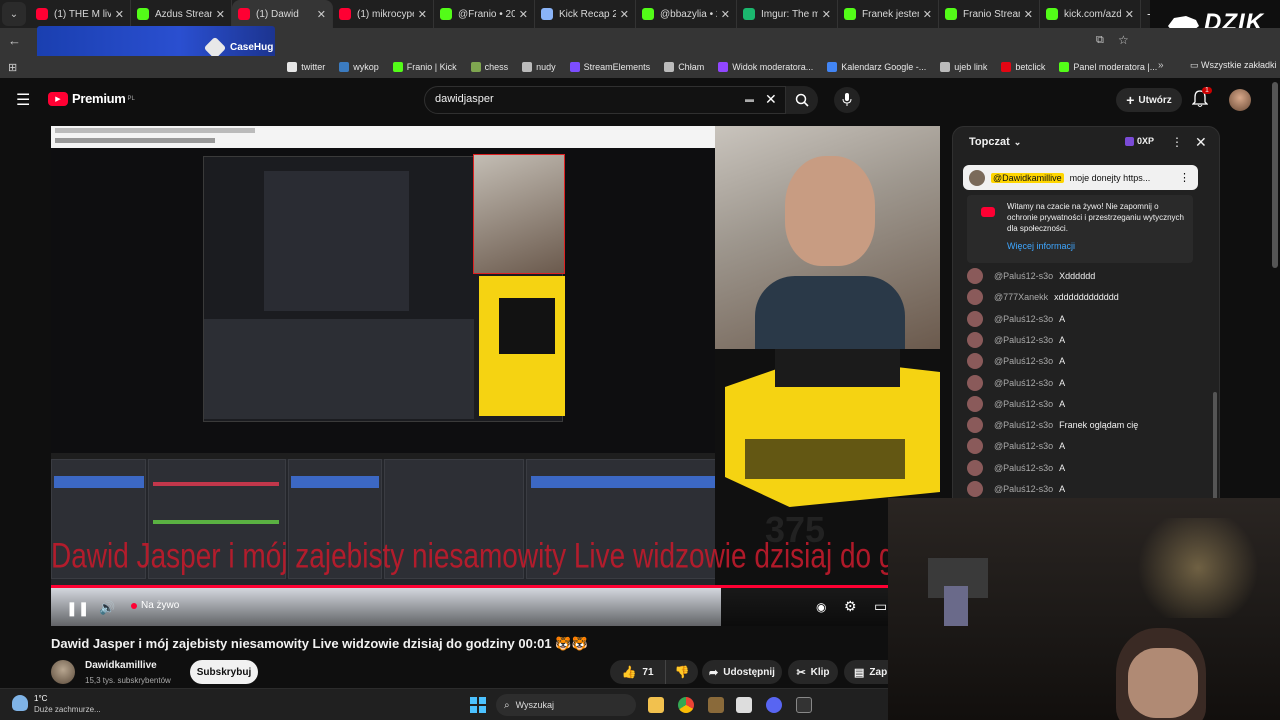 The image size is (1280, 720). Describe the element at coordinates (14, 14) in the screenshot. I see `tab-search-chevron-icon: ⌄` at that location.